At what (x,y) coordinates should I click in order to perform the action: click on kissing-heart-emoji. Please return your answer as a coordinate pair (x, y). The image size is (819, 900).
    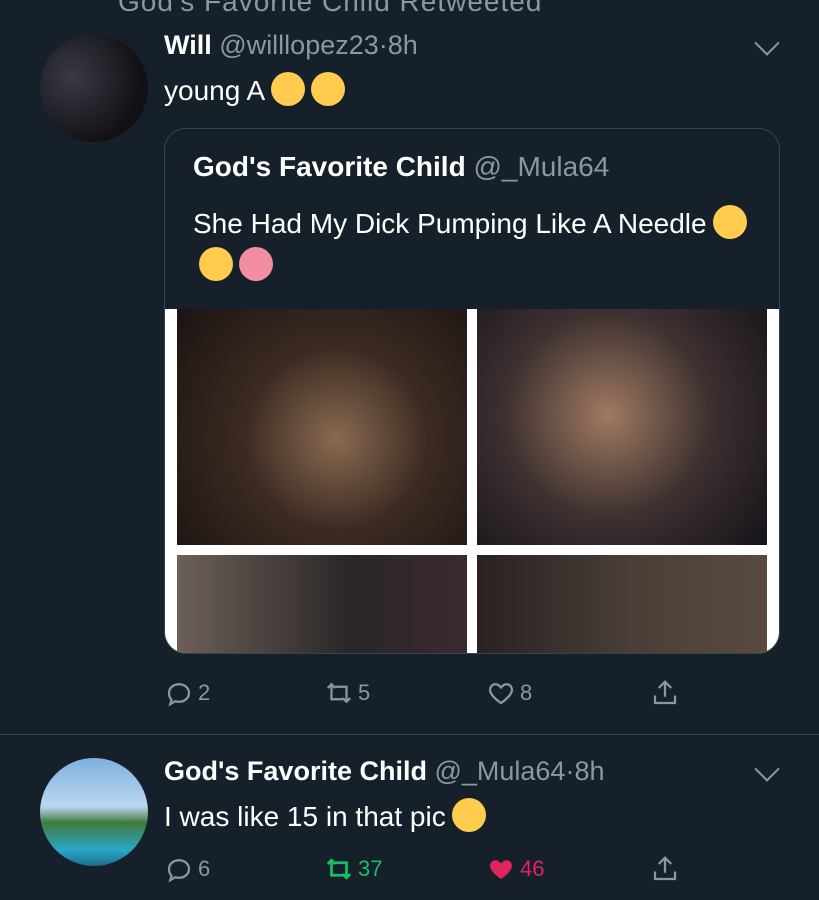
    Looking at the image, I should click on (216, 264).